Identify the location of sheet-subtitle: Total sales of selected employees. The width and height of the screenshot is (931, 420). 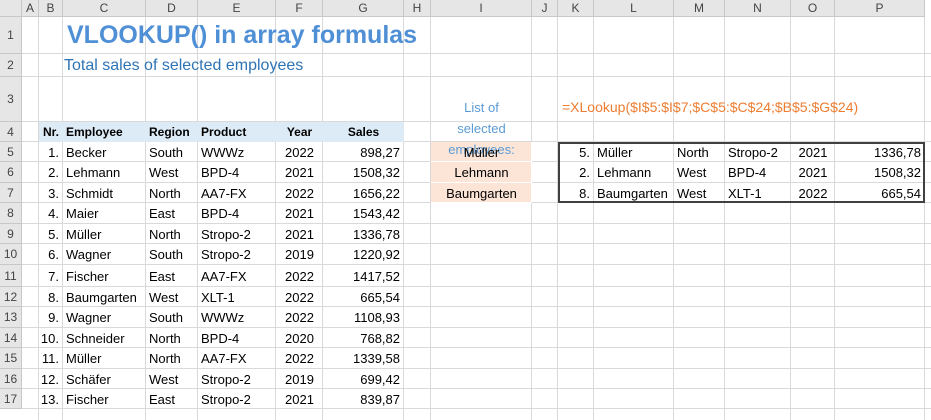
(183, 65).